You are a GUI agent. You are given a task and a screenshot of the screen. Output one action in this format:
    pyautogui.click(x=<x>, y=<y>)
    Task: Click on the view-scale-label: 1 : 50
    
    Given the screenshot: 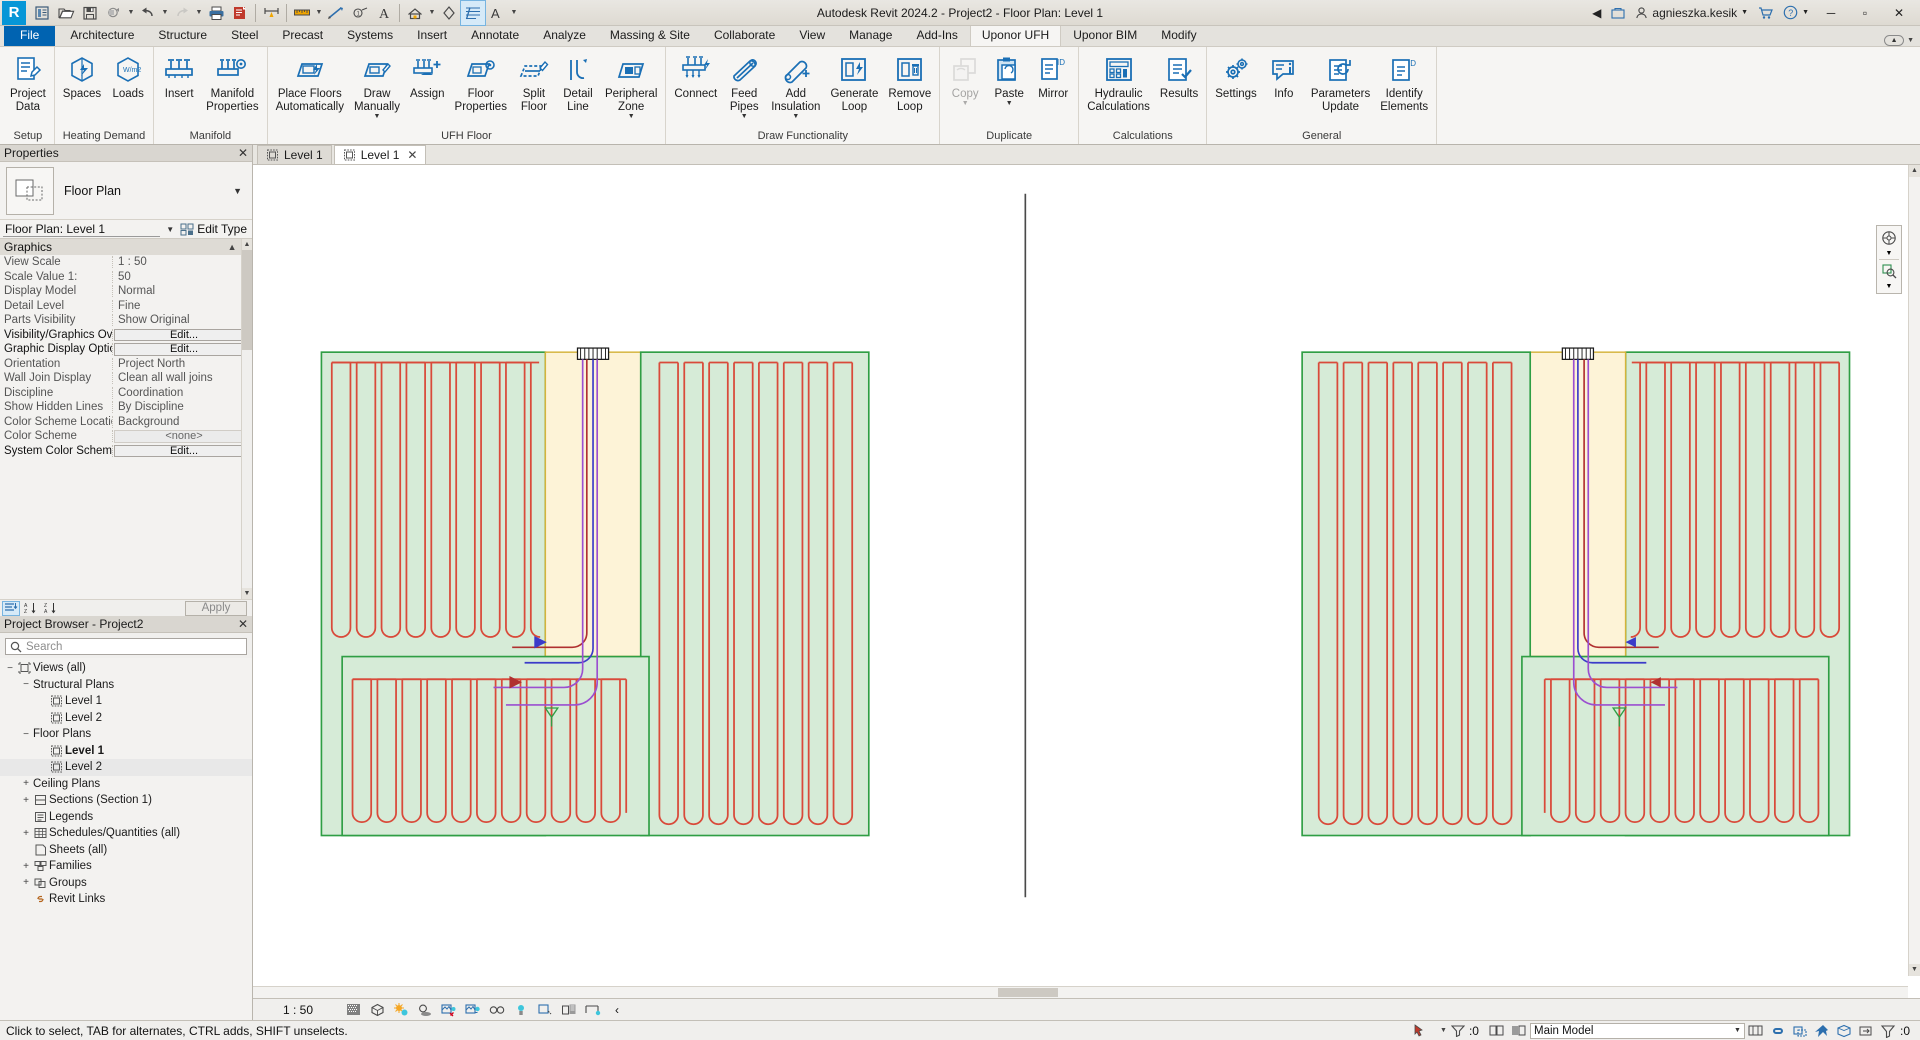 What is the action you would take?
    pyautogui.click(x=307, y=1010)
    